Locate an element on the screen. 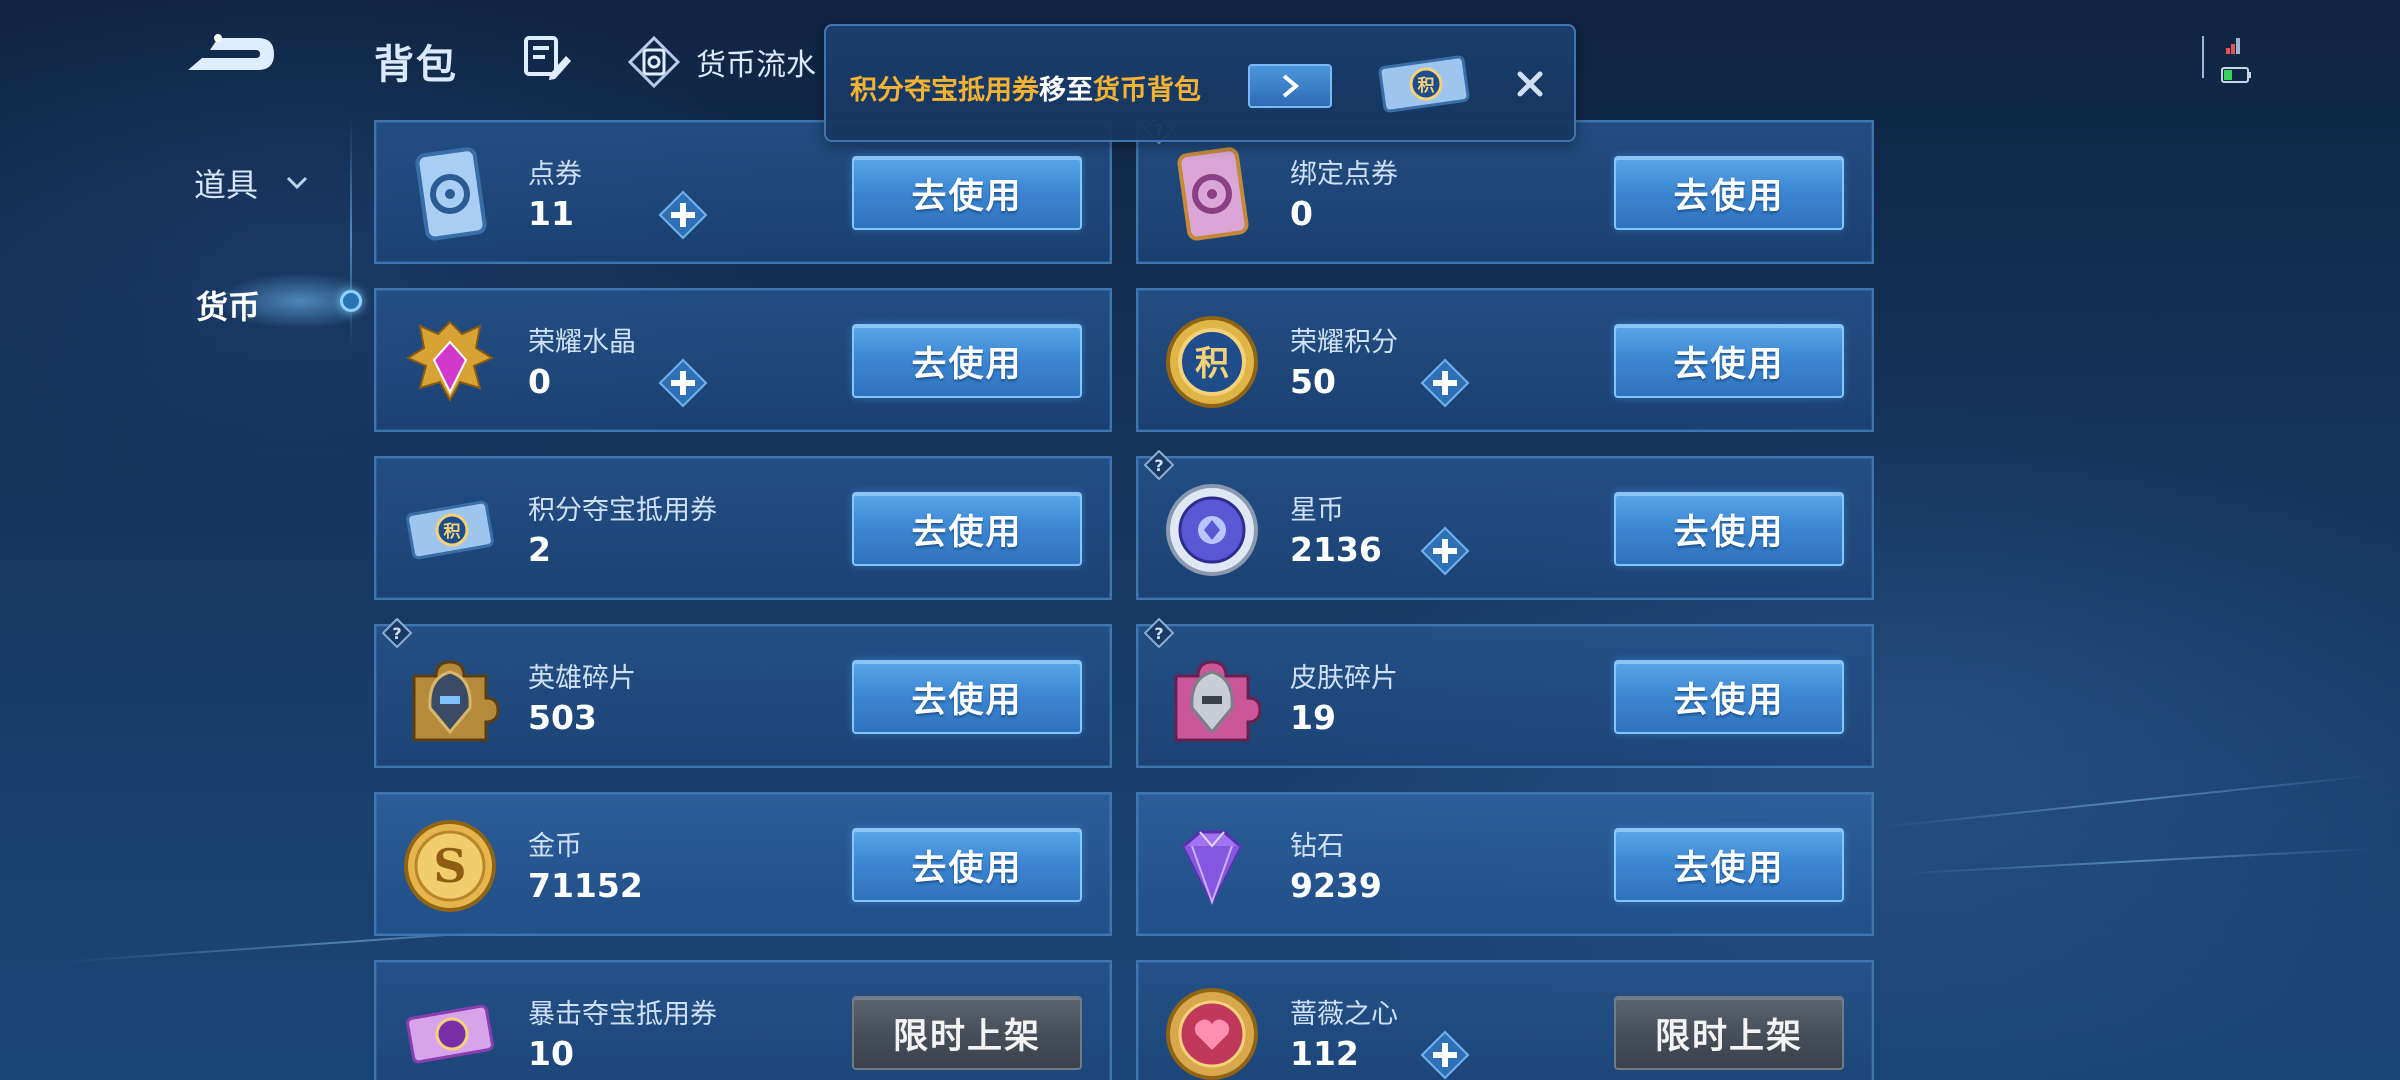  gold-coin-icon: S is located at coordinates (450, 866).